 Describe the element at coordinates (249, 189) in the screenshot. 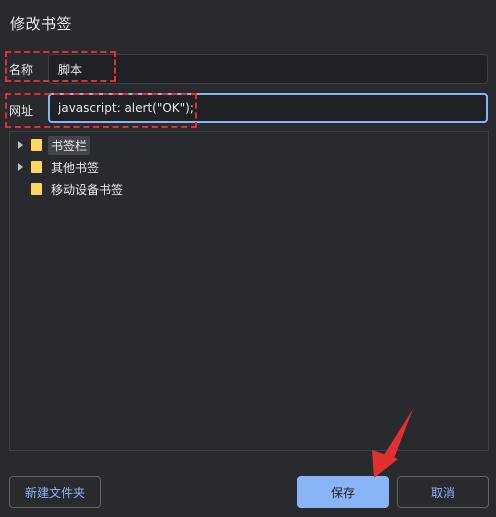

I see `tree-item-mobile-bookmarks: 移动设备书签` at that location.